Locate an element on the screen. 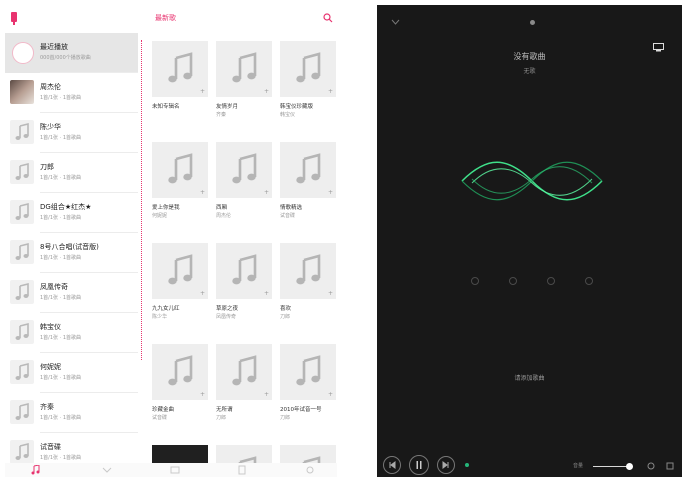  album-title: 2010年试音一号 is located at coordinates (301, 410).